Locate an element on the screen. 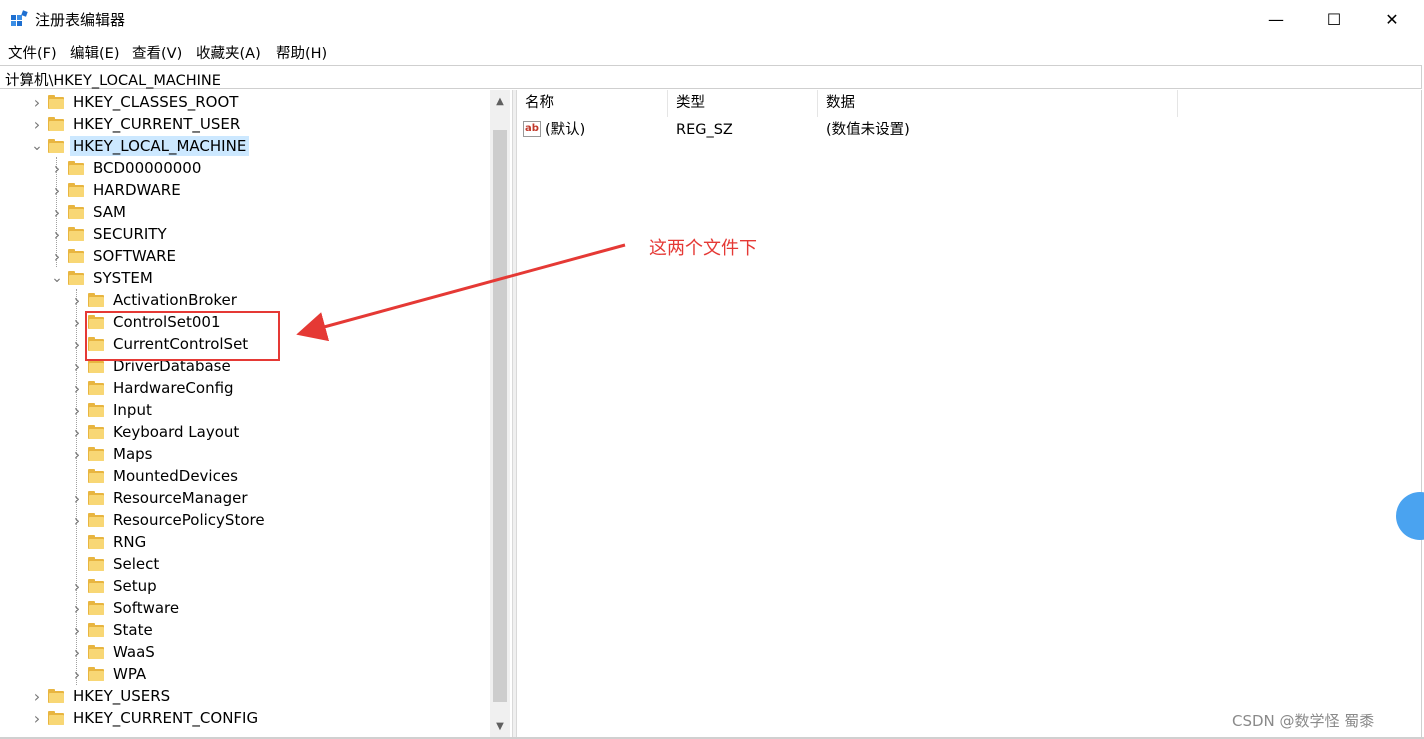 This screenshot has width=1424, height=739. annotation-text: 这两个文件下 is located at coordinates (703, 248).